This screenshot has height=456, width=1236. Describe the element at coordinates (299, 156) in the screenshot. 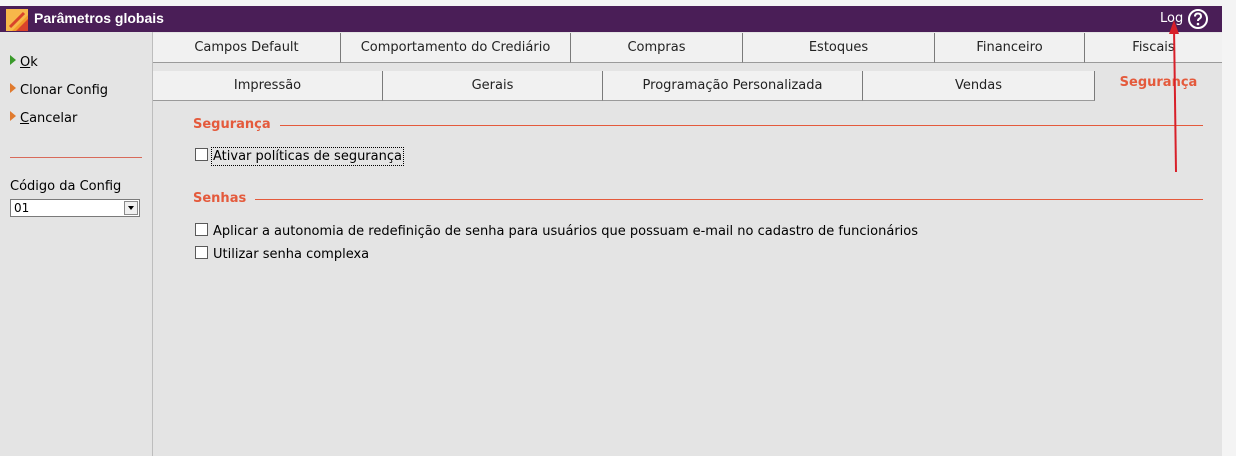

I see `checkbox-ativar-politicas: Ativar políticas de segurança` at that location.